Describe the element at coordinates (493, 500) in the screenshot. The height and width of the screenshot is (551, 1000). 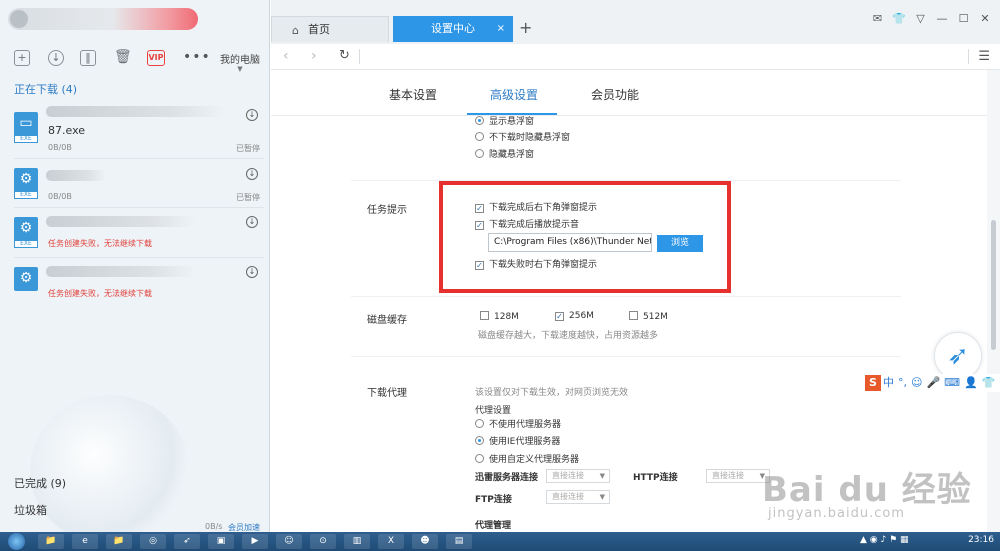
I see `ftp-conn-label: FTP连接` at that location.